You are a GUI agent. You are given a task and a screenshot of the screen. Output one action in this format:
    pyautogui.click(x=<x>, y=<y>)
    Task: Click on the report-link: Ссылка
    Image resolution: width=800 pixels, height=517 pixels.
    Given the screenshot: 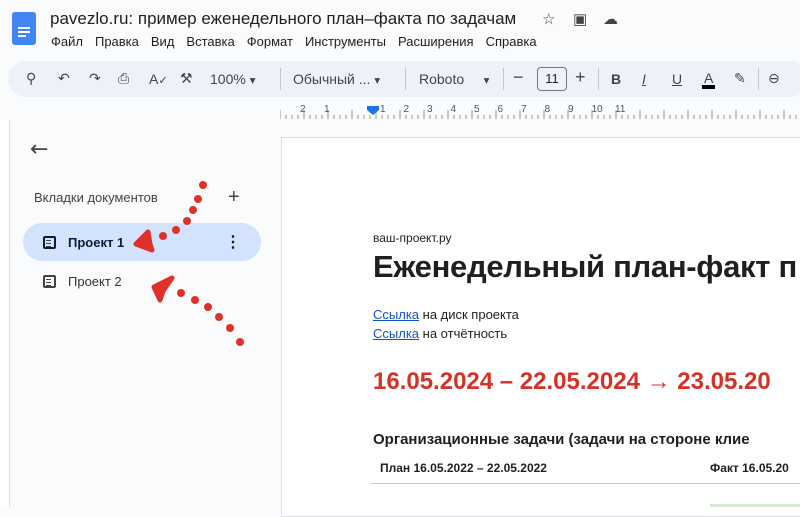 What is the action you would take?
    pyautogui.click(x=396, y=333)
    